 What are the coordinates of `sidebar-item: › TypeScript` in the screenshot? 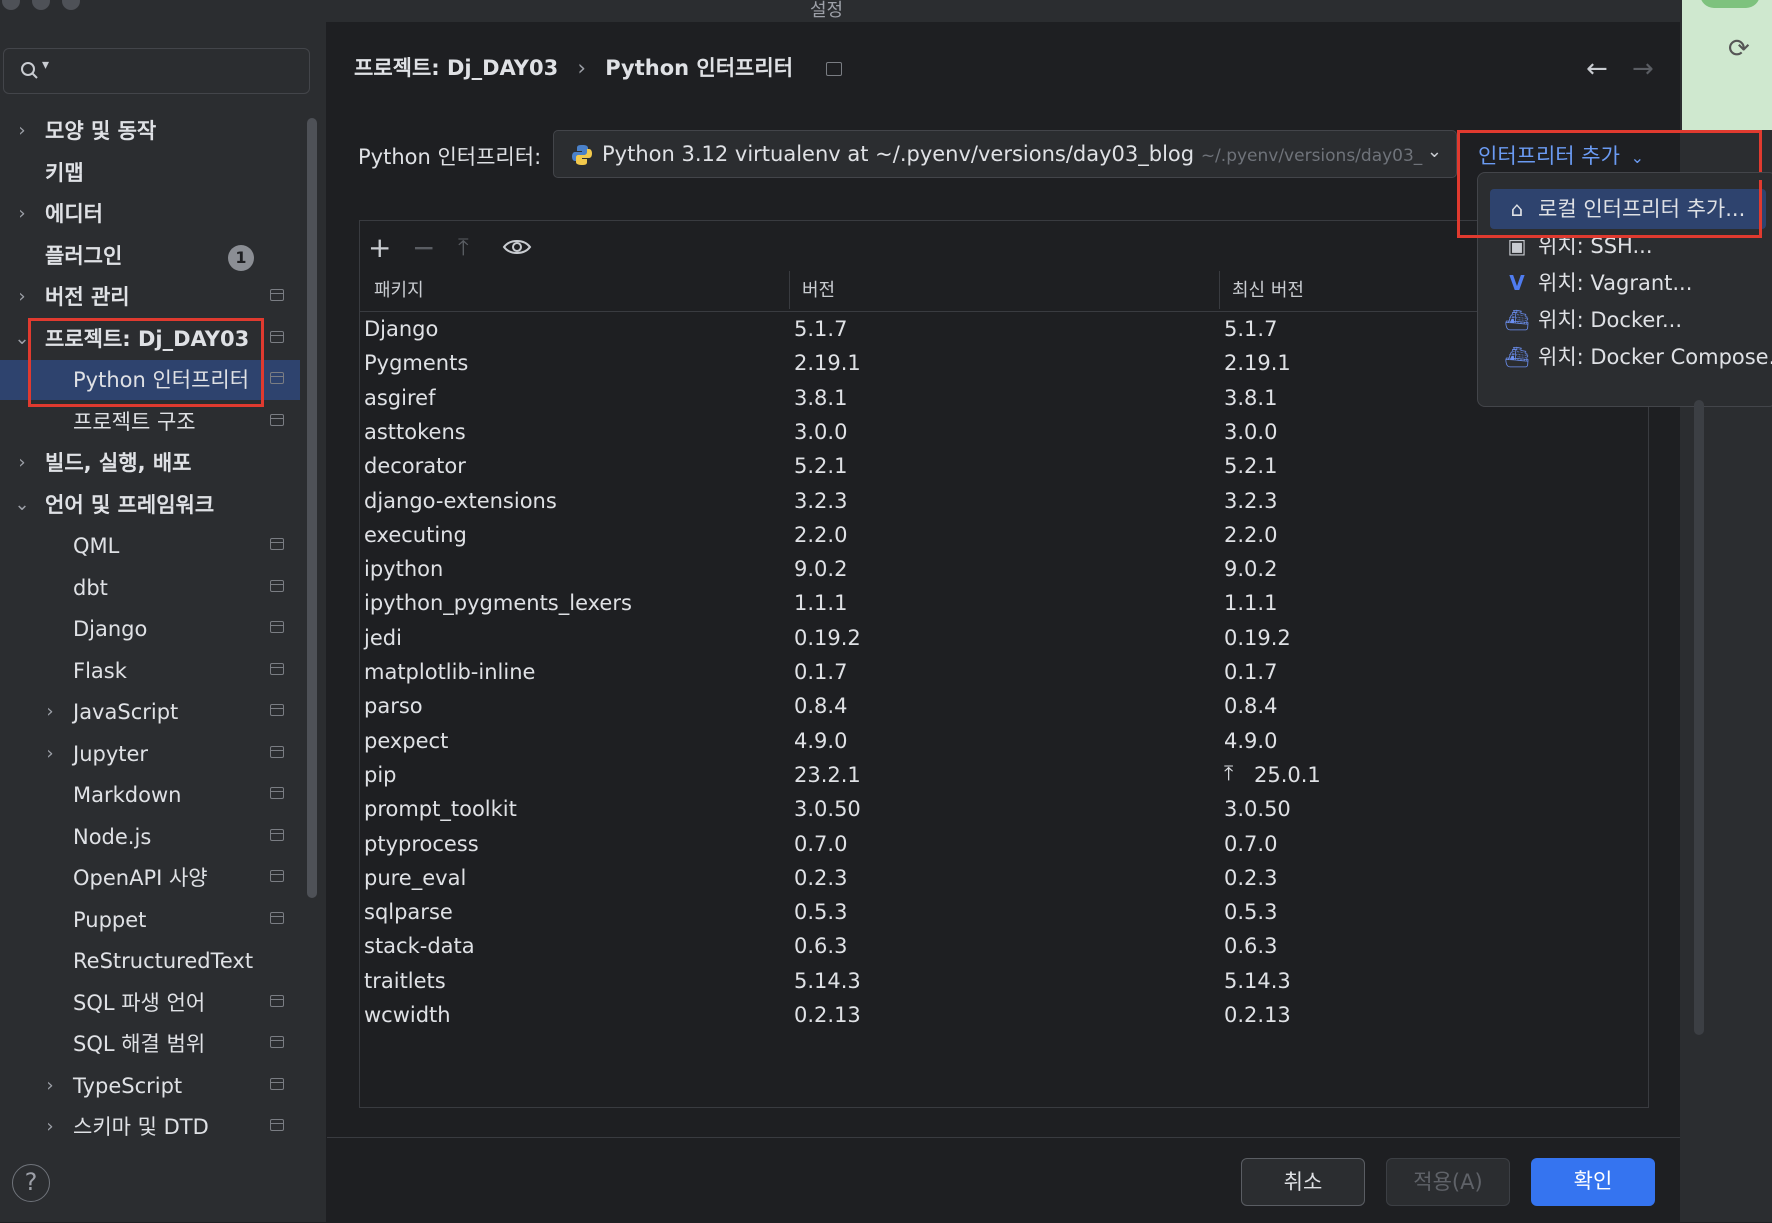 It's located at (150, 1086).